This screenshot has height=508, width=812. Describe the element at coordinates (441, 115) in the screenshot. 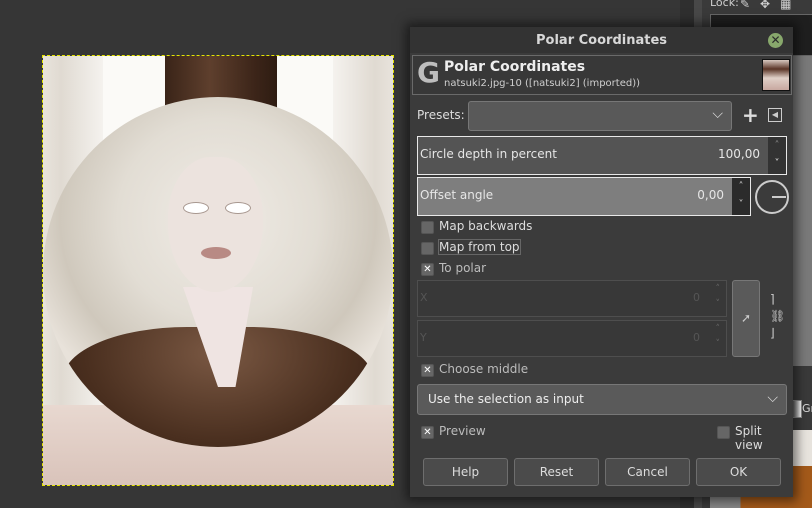

I see `presets-label: Presets:` at that location.